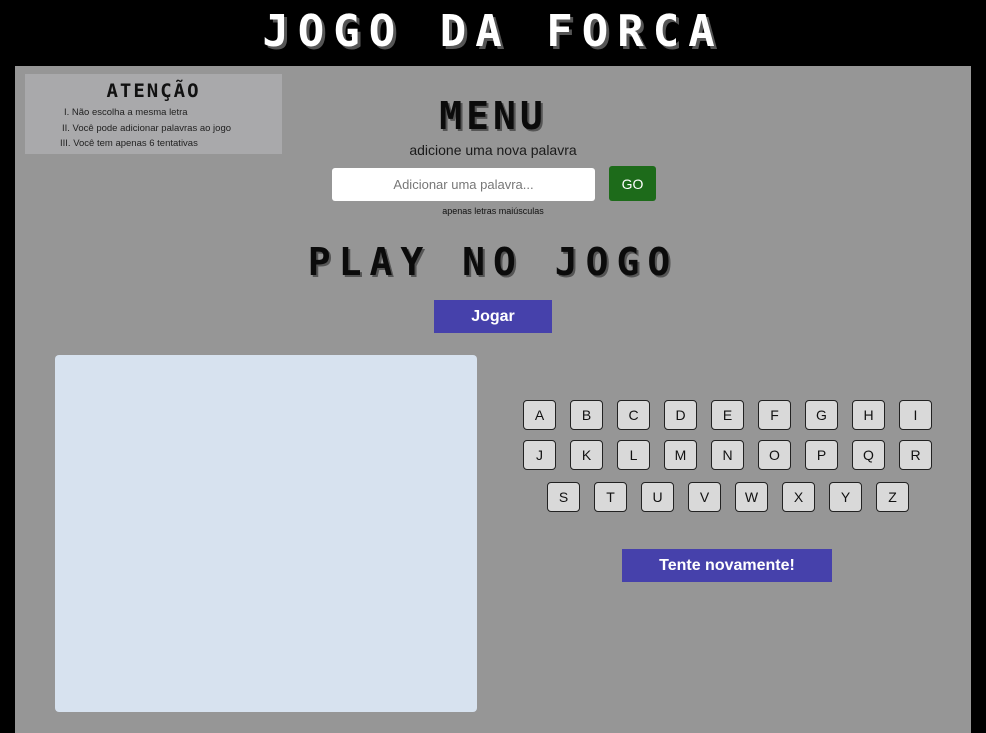 The height and width of the screenshot is (733, 986). Describe the element at coordinates (727, 415) in the screenshot. I see `letter-key-e: E` at that location.